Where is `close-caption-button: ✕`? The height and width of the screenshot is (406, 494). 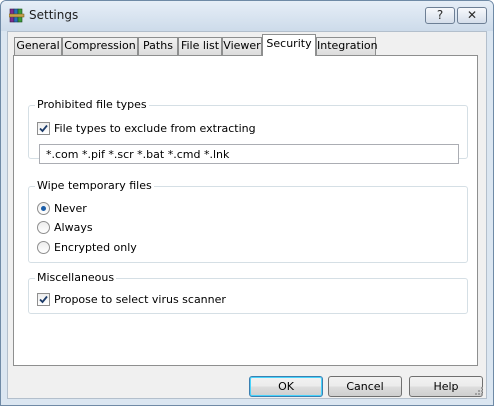 close-caption-button: ✕ is located at coordinates (472, 15).